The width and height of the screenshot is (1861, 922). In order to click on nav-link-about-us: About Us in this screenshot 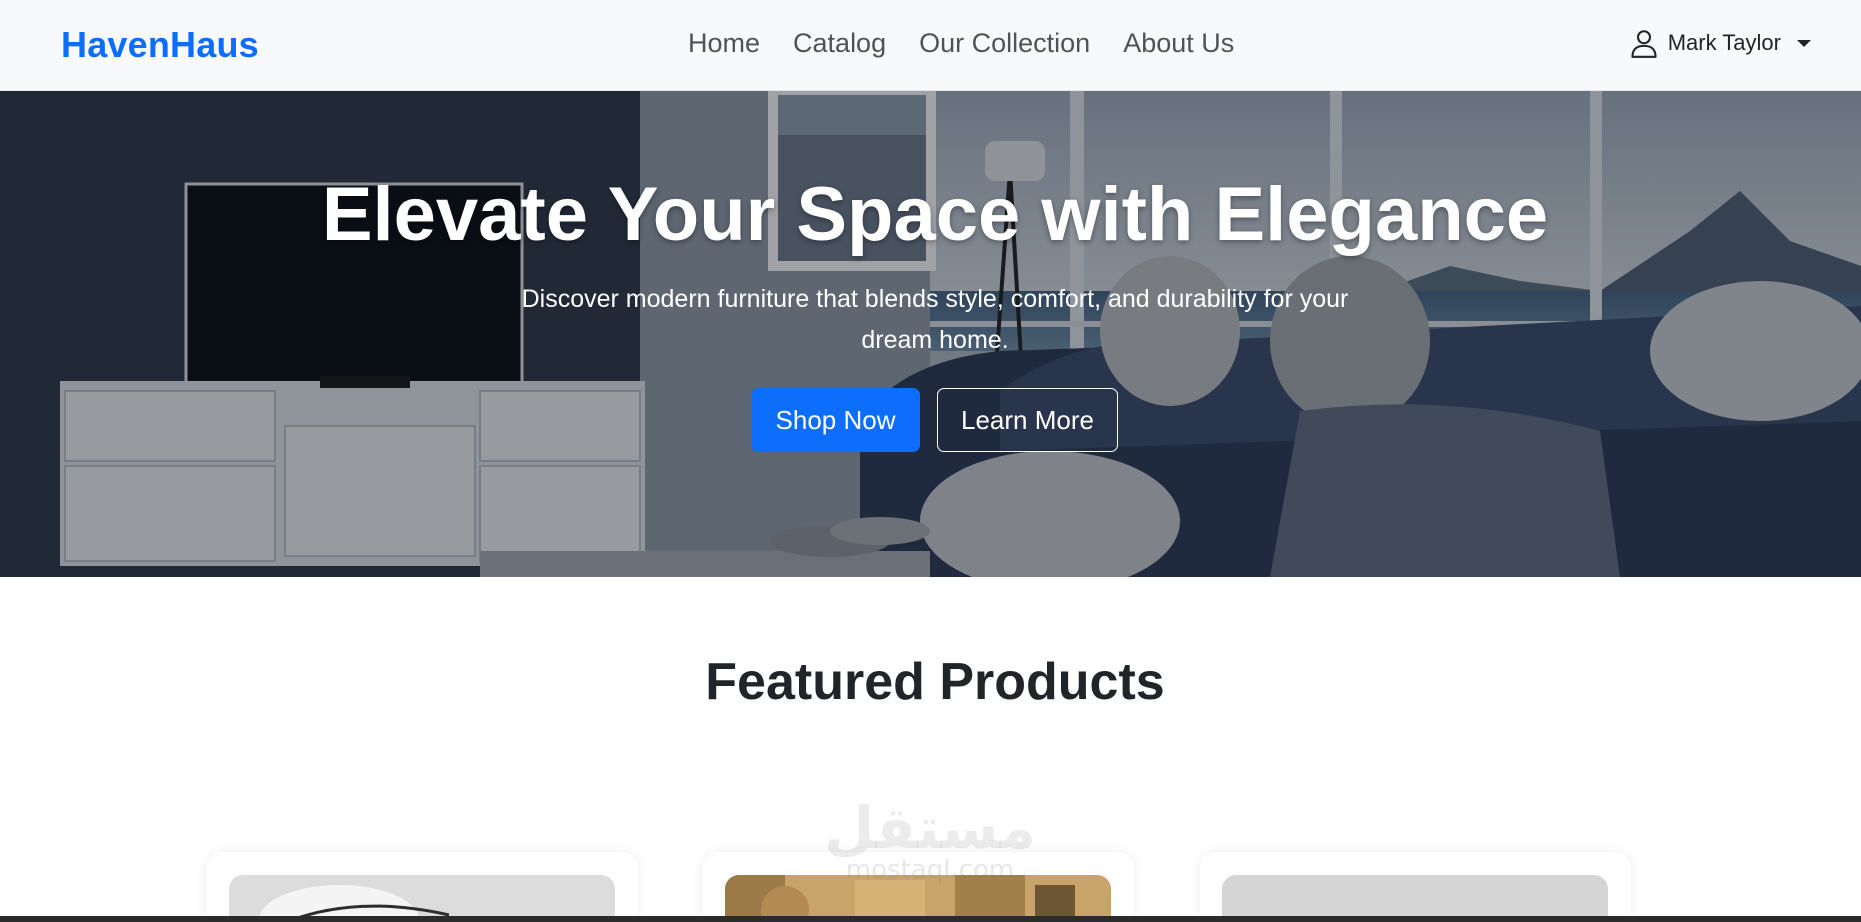, I will do `click(1178, 43)`.